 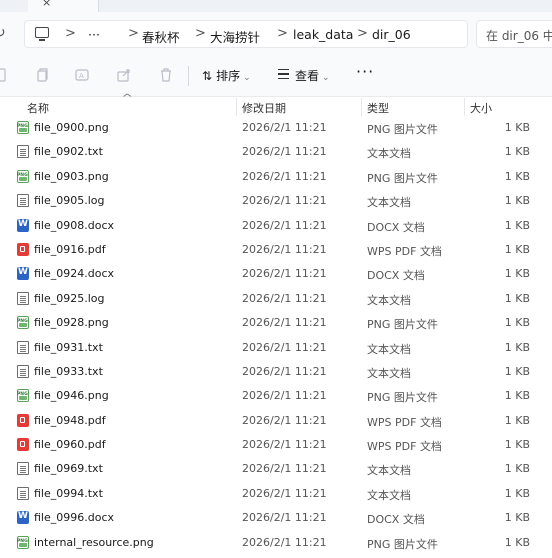 What do you see at coordinates (276, 469) in the screenshot?
I see `file-row: file_0969.txt 2026/2/1 11:21 文本文档 1 KB` at bounding box center [276, 469].